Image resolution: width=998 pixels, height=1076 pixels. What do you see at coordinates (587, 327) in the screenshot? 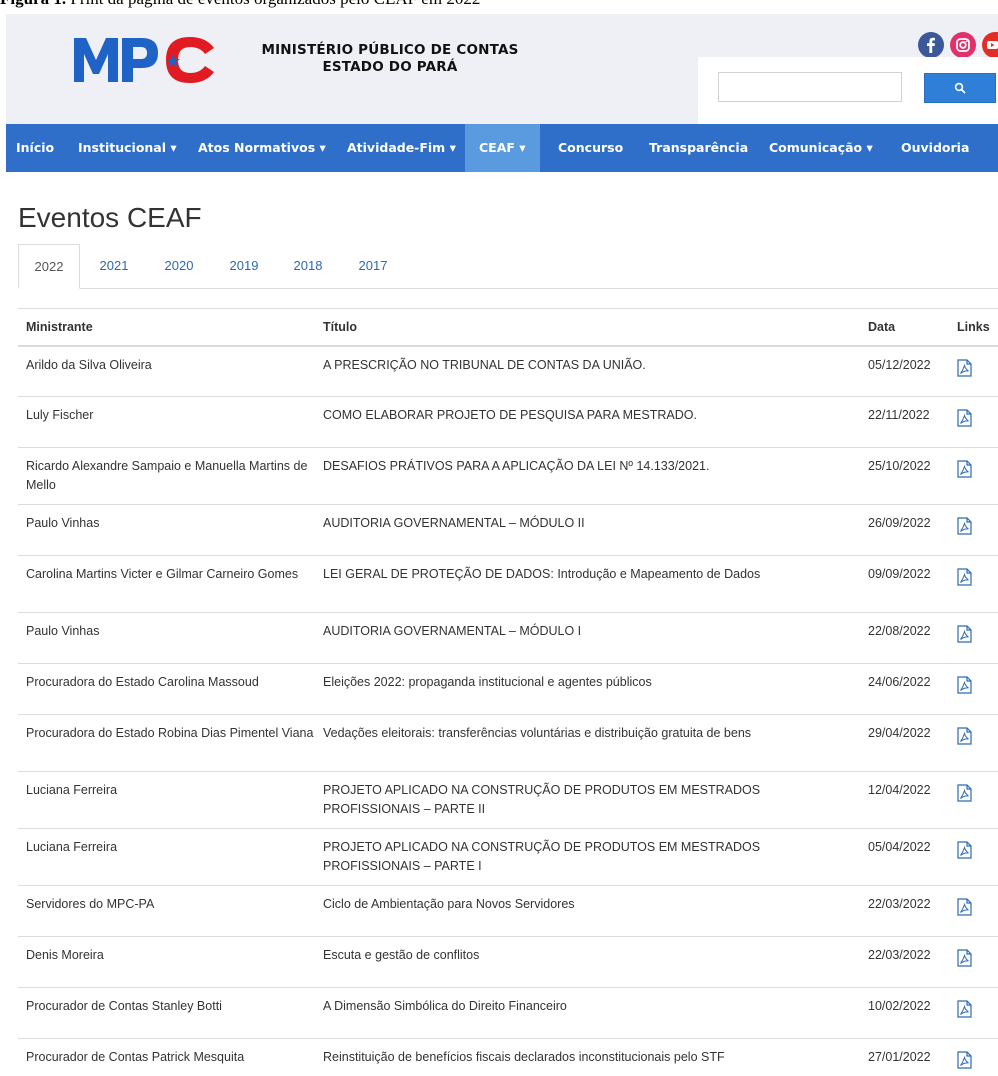
I see `header-titulo: Título` at bounding box center [587, 327].